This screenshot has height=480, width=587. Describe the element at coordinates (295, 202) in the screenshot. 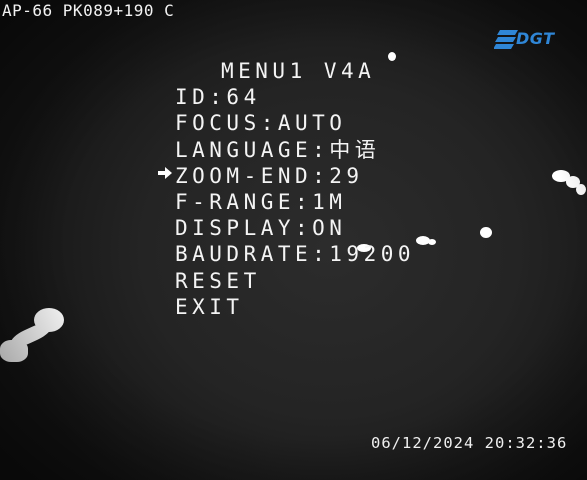

I see `menu-item-f-range: F-RANGE:1M` at that location.